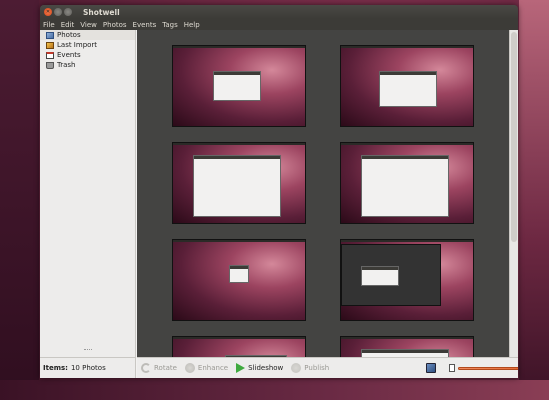 This screenshot has height=400, width=549. What do you see at coordinates (431, 368) in the screenshot?
I see `fullscreen-icon` at bounding box center [431, 368].